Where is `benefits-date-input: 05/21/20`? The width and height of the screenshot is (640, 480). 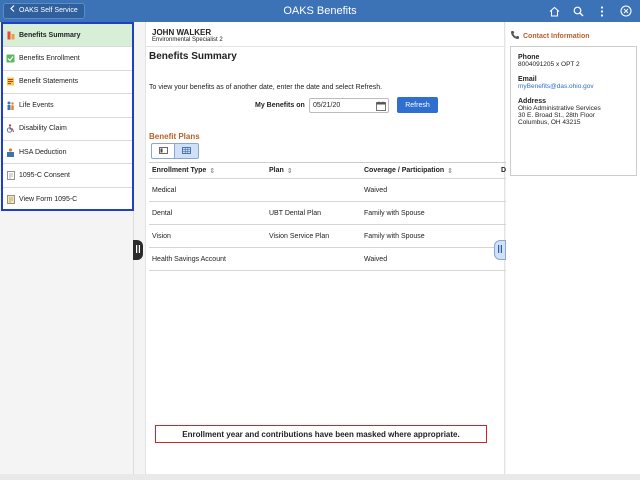 benefits-date-input: 05/21/20 is located at coordinates (349, 105).